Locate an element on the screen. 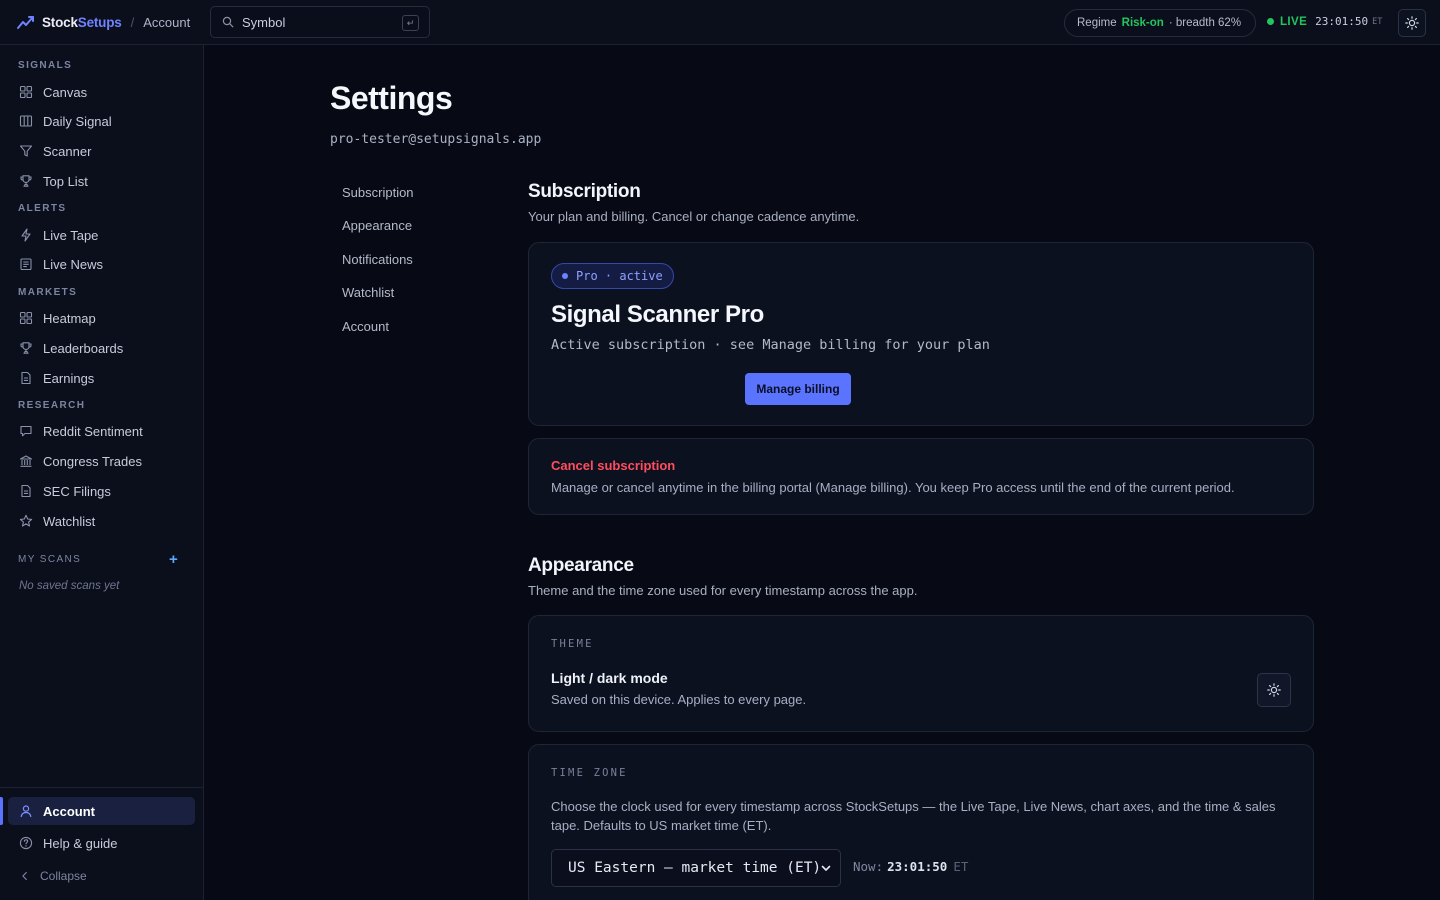 Image resolution: width=1440 pixels, height=900 pixels. manage-billing-button: Manage billing is located at coordinates (798, 389).